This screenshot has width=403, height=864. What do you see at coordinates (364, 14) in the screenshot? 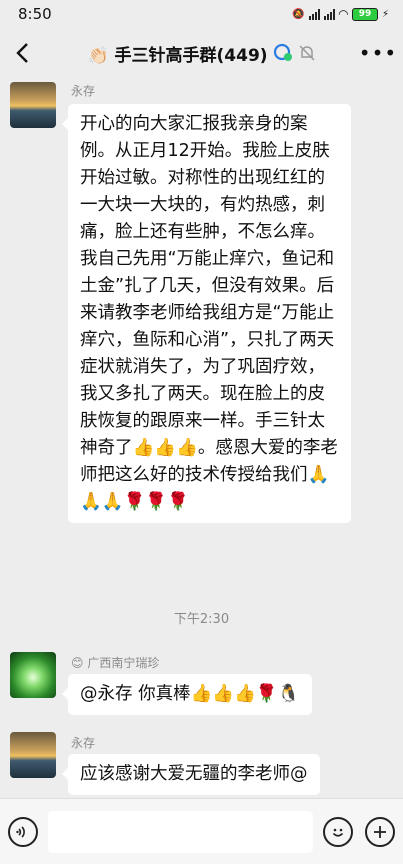
I see `battery-icon: 99` at bounding box center [364, 14].